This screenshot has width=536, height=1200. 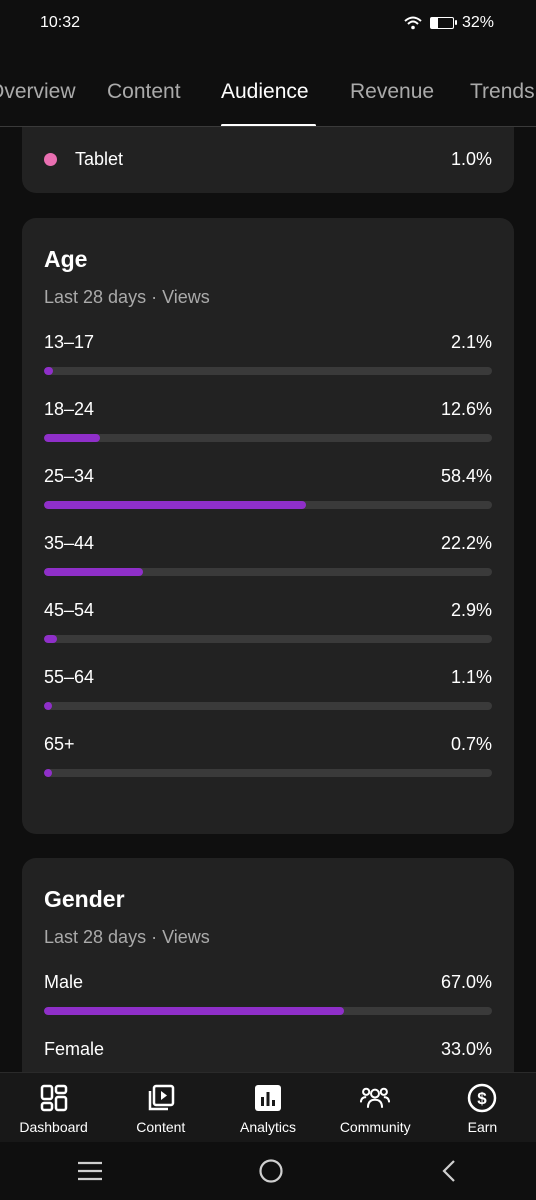 I want to click on nav-analytics-label: Analytics, so click(x=268, y=1127).